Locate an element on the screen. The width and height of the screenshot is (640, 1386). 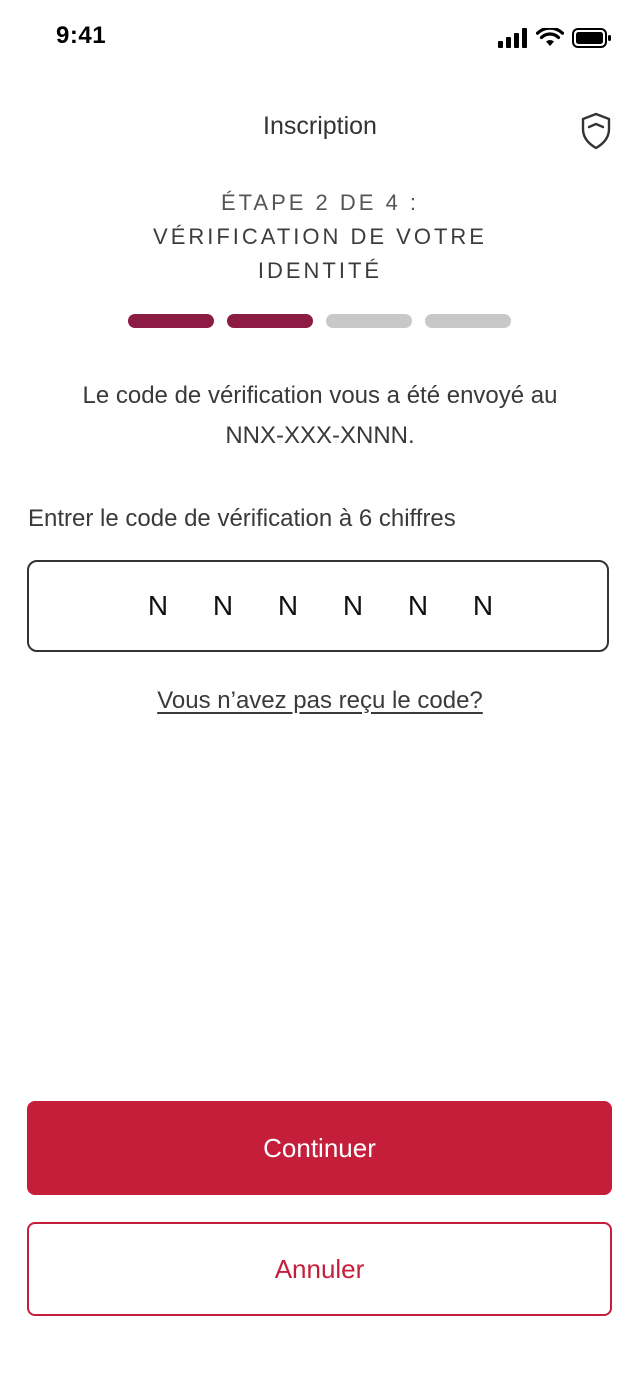
shield-icon is located at coordinates (596, 131).